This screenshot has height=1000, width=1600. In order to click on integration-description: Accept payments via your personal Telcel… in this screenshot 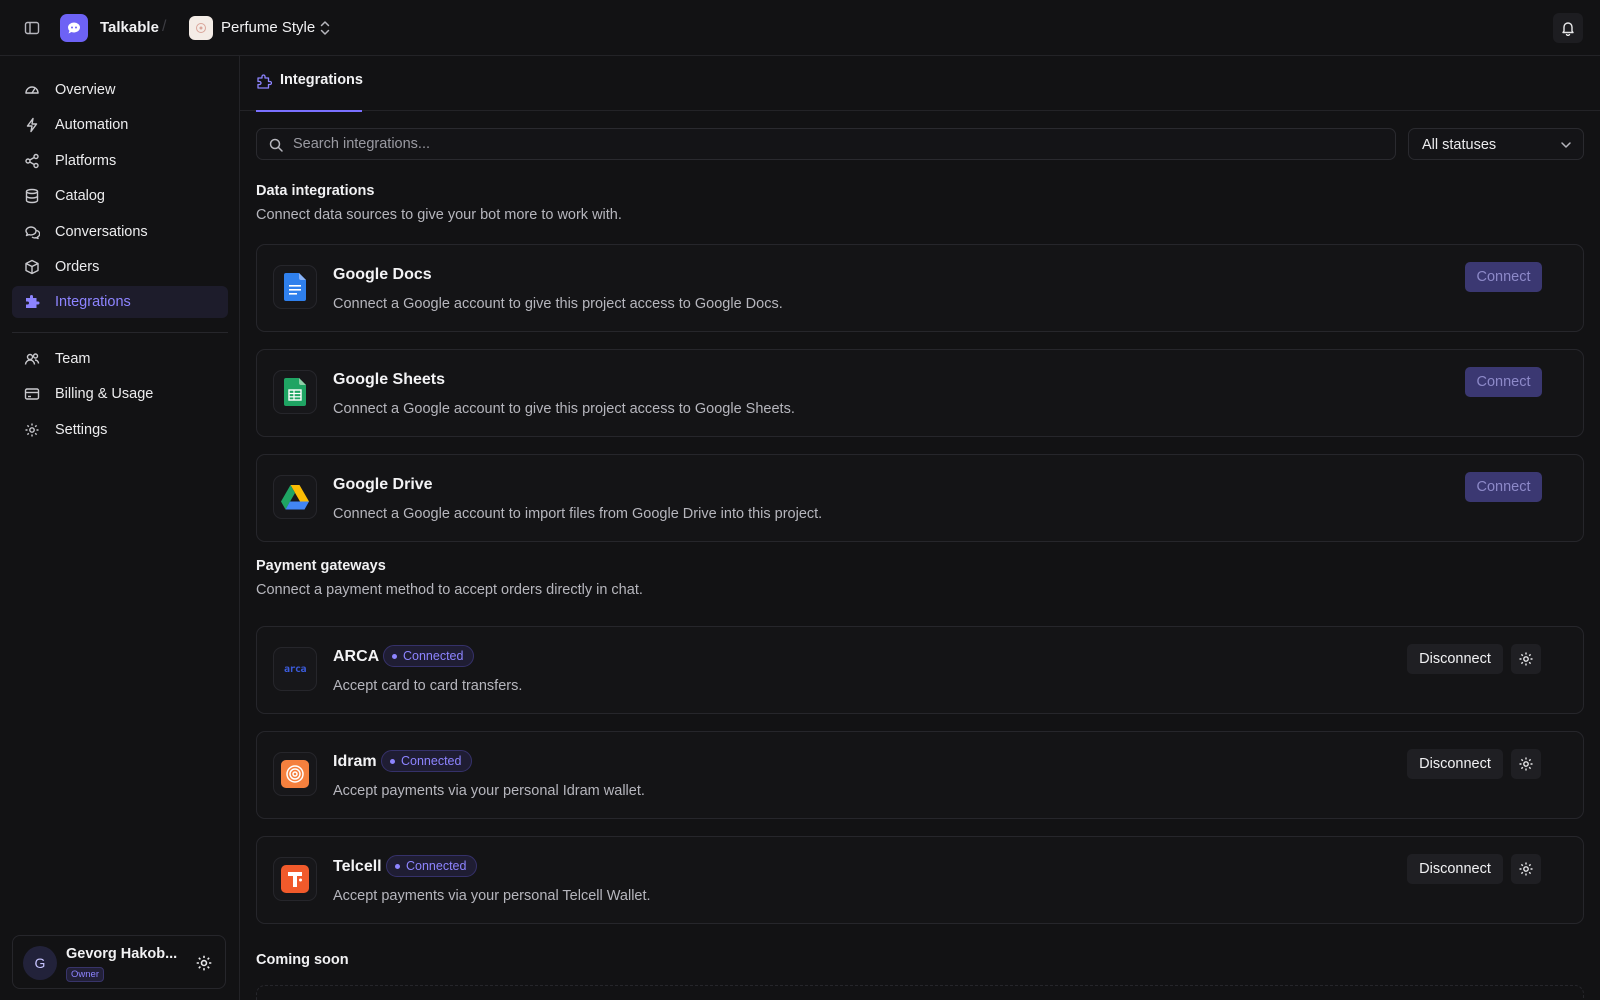, I will do `click(492, 896)`.